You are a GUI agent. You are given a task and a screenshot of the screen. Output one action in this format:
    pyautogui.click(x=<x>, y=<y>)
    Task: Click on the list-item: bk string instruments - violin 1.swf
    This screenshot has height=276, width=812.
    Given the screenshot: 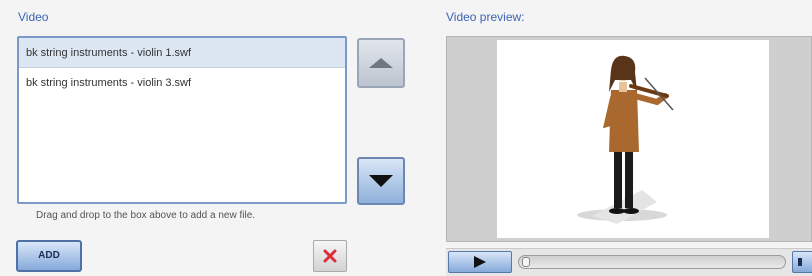 What is the action you would take?
    pyautogui.click(x=182, y=53)
    